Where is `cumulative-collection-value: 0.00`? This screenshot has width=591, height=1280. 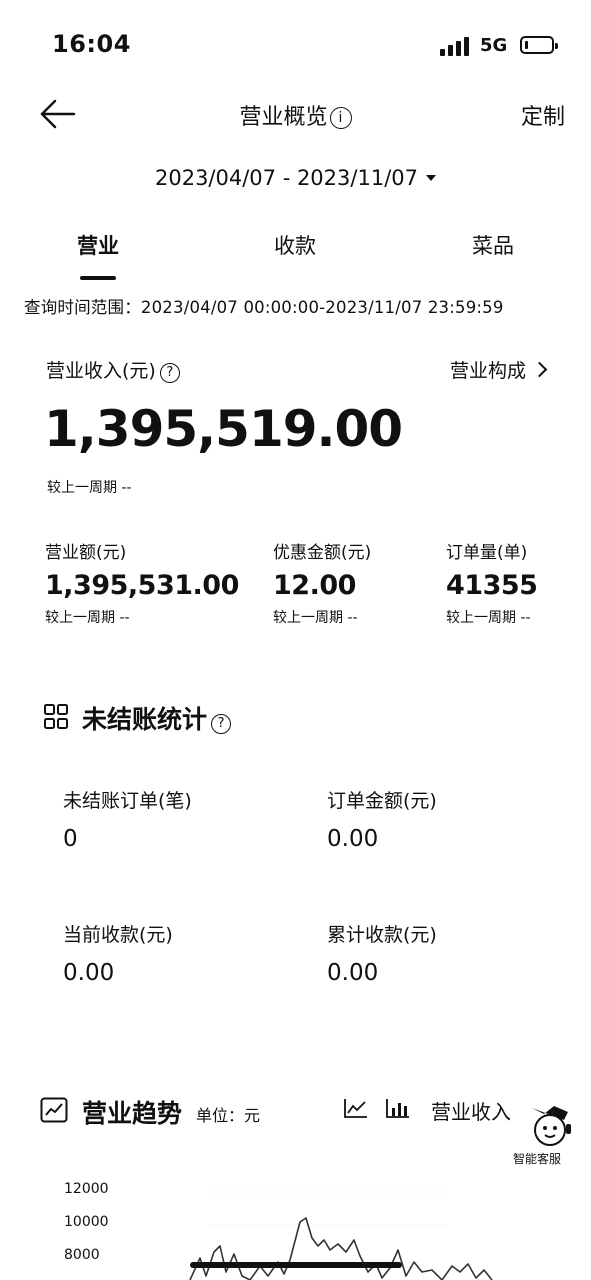
cumulative-collection-value: 0.00 is located at coordinates (353, 973).